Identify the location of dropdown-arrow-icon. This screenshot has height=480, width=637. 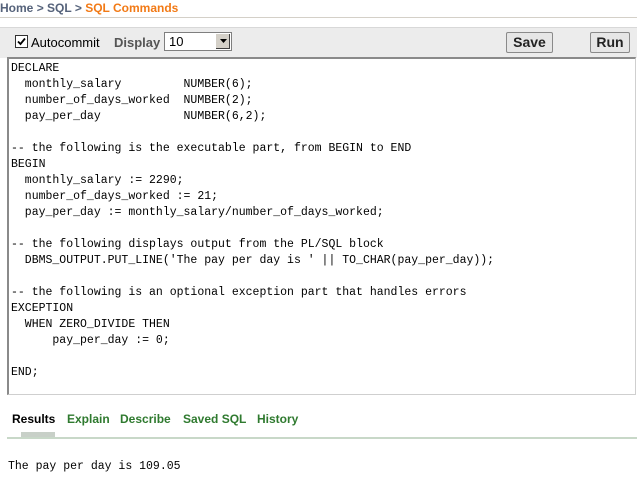
(222, 41).